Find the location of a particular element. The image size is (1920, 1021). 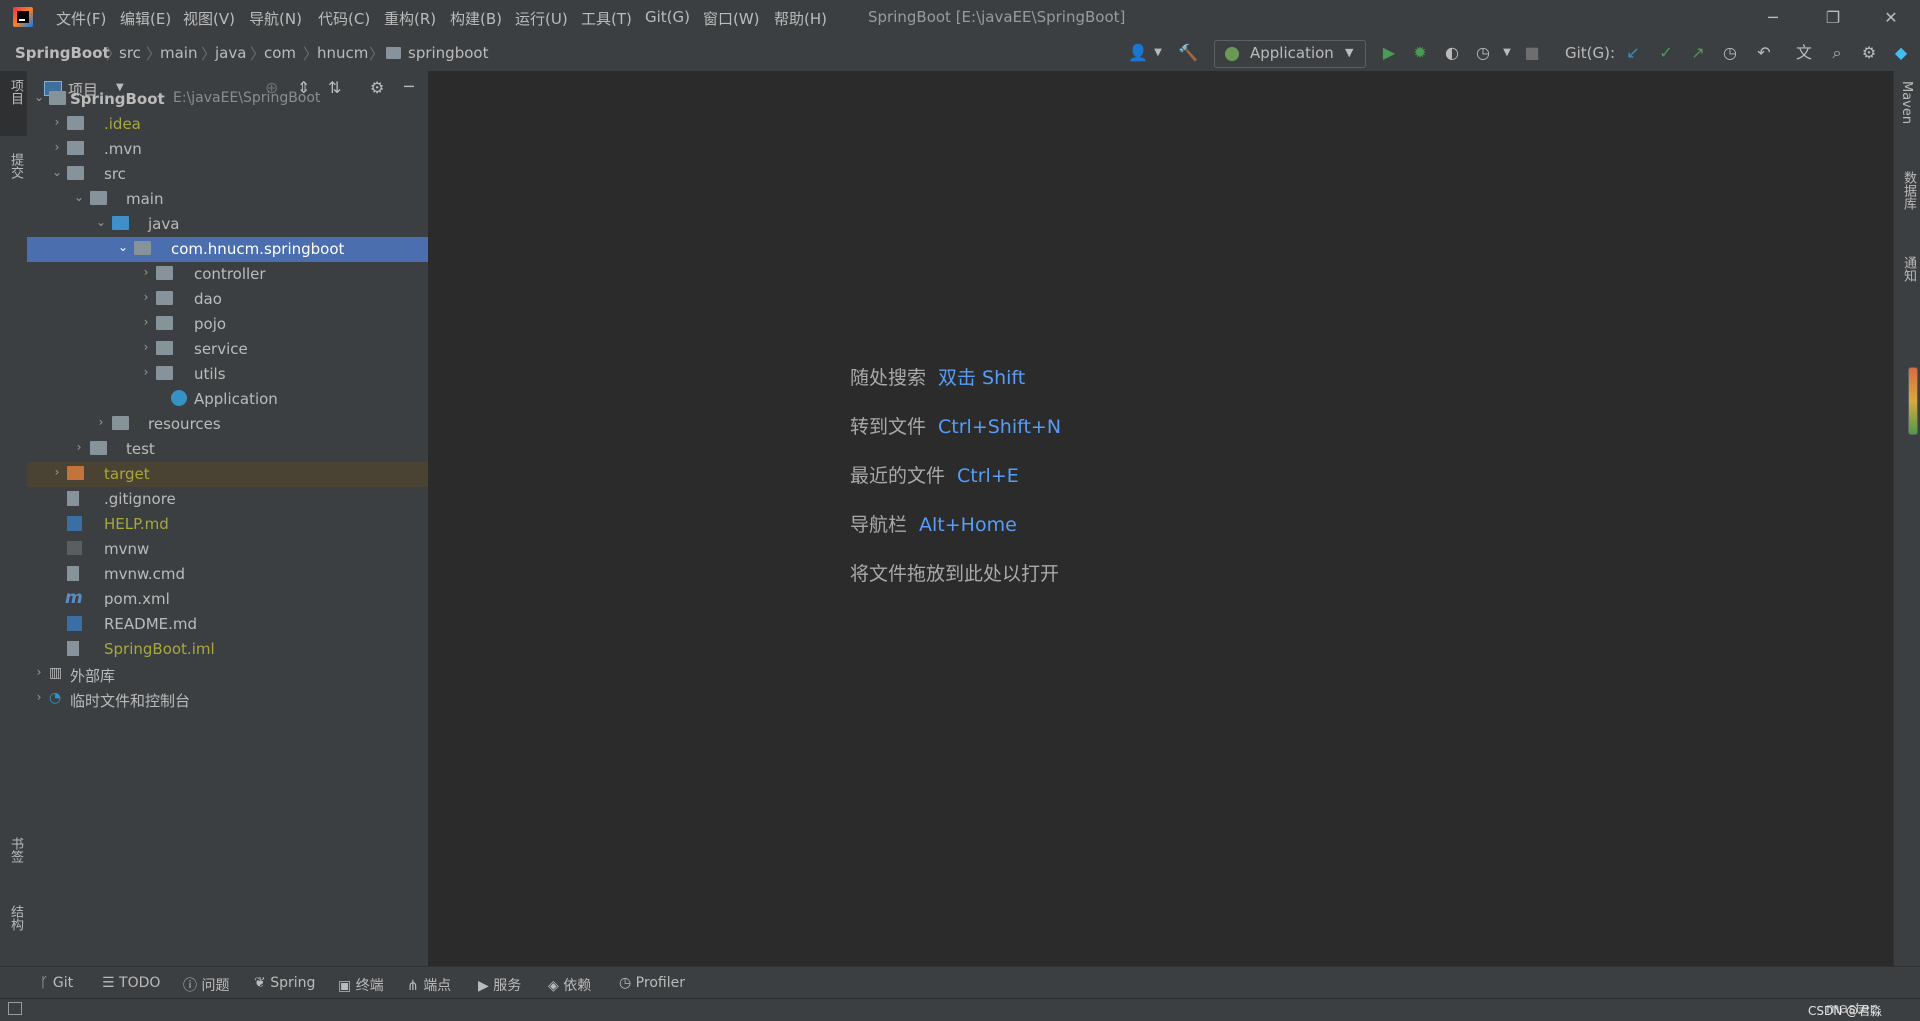

close-button: ✕ is located at coordinates (1891, 17).